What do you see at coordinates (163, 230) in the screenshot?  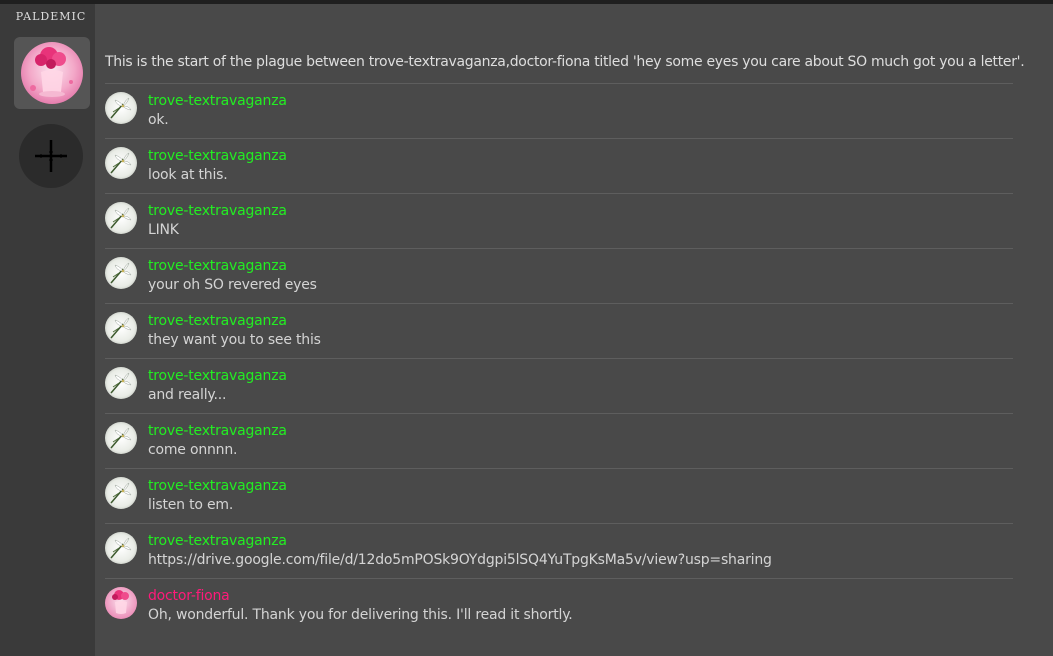 I see `message-text: LINK` at bounding box center [163, 230].